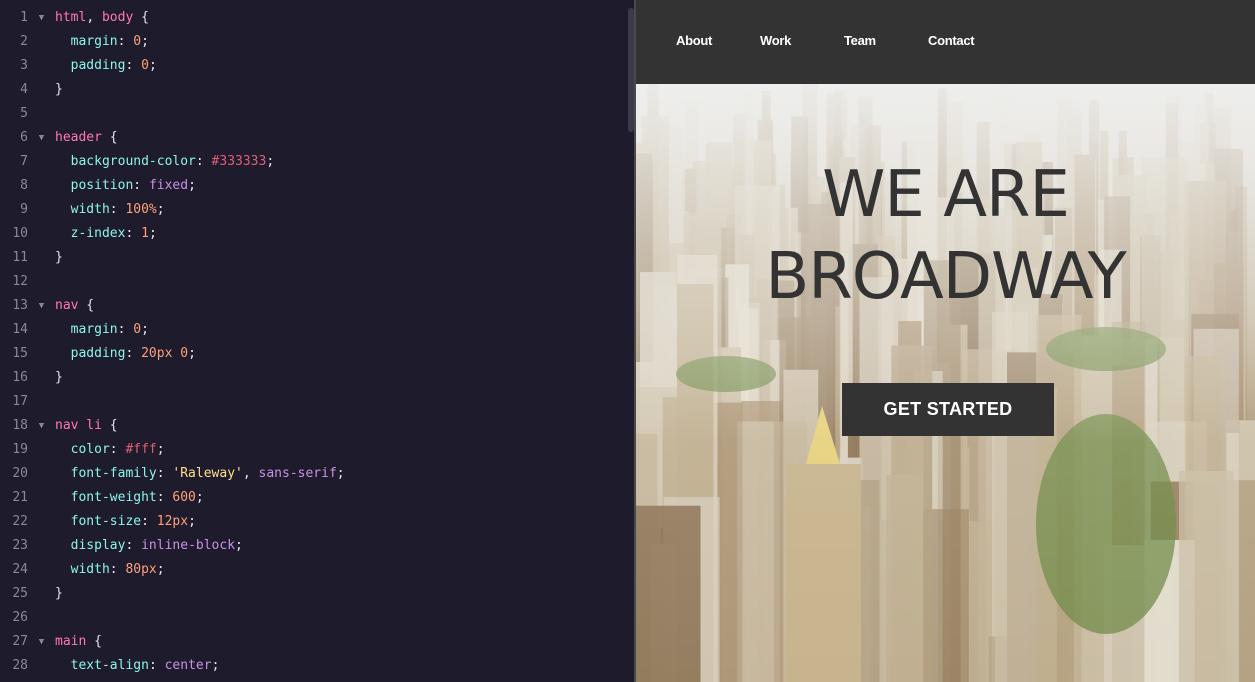 This screenshot has width=1255, height=682. What do you see at coordinates (945, 236) in the screenshot?
I see `hero-title: WE ARE BROADWAY` at bounding box center [945, 236].